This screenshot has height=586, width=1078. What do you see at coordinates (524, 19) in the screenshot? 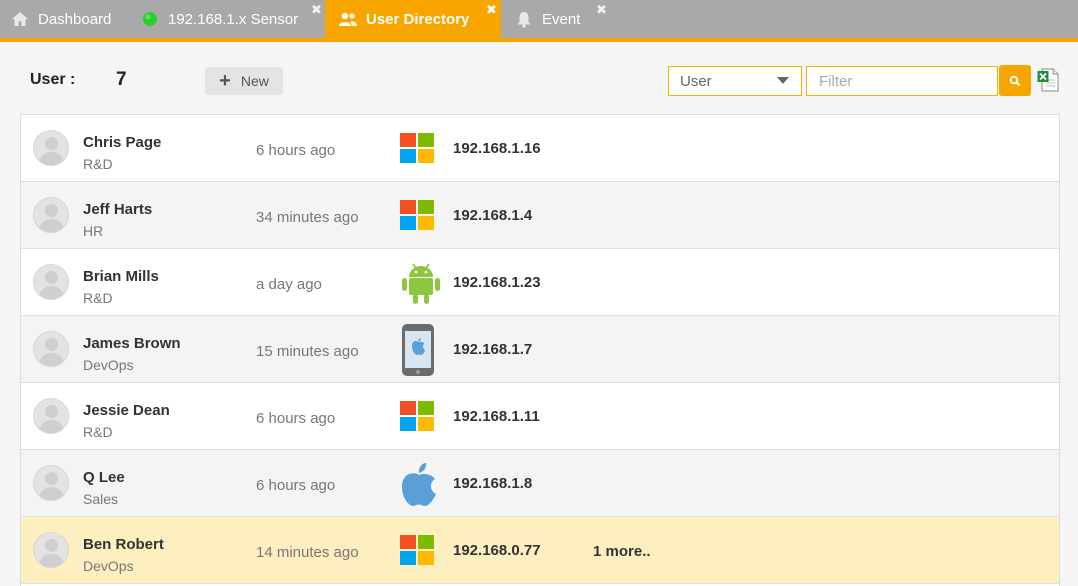
I see `bell-icon` at bounding box center [524, 19].